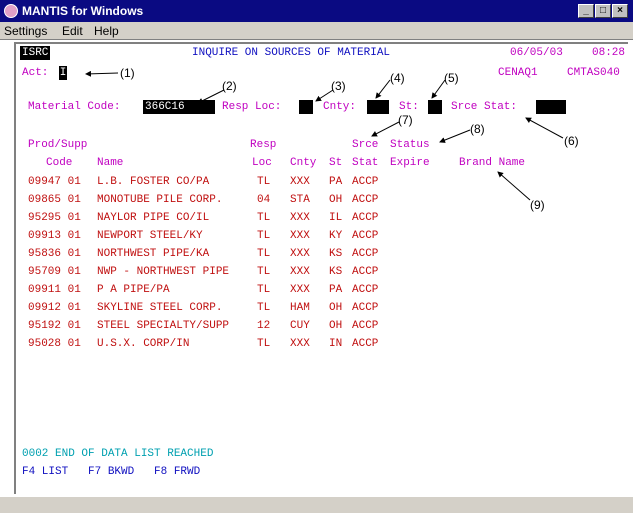 The width and height of the screenshot is (633, 513). What do you see at coordinates (35, 73) in the screenshot?
I see `act-label: Act:` at bounding box center [35, 73].